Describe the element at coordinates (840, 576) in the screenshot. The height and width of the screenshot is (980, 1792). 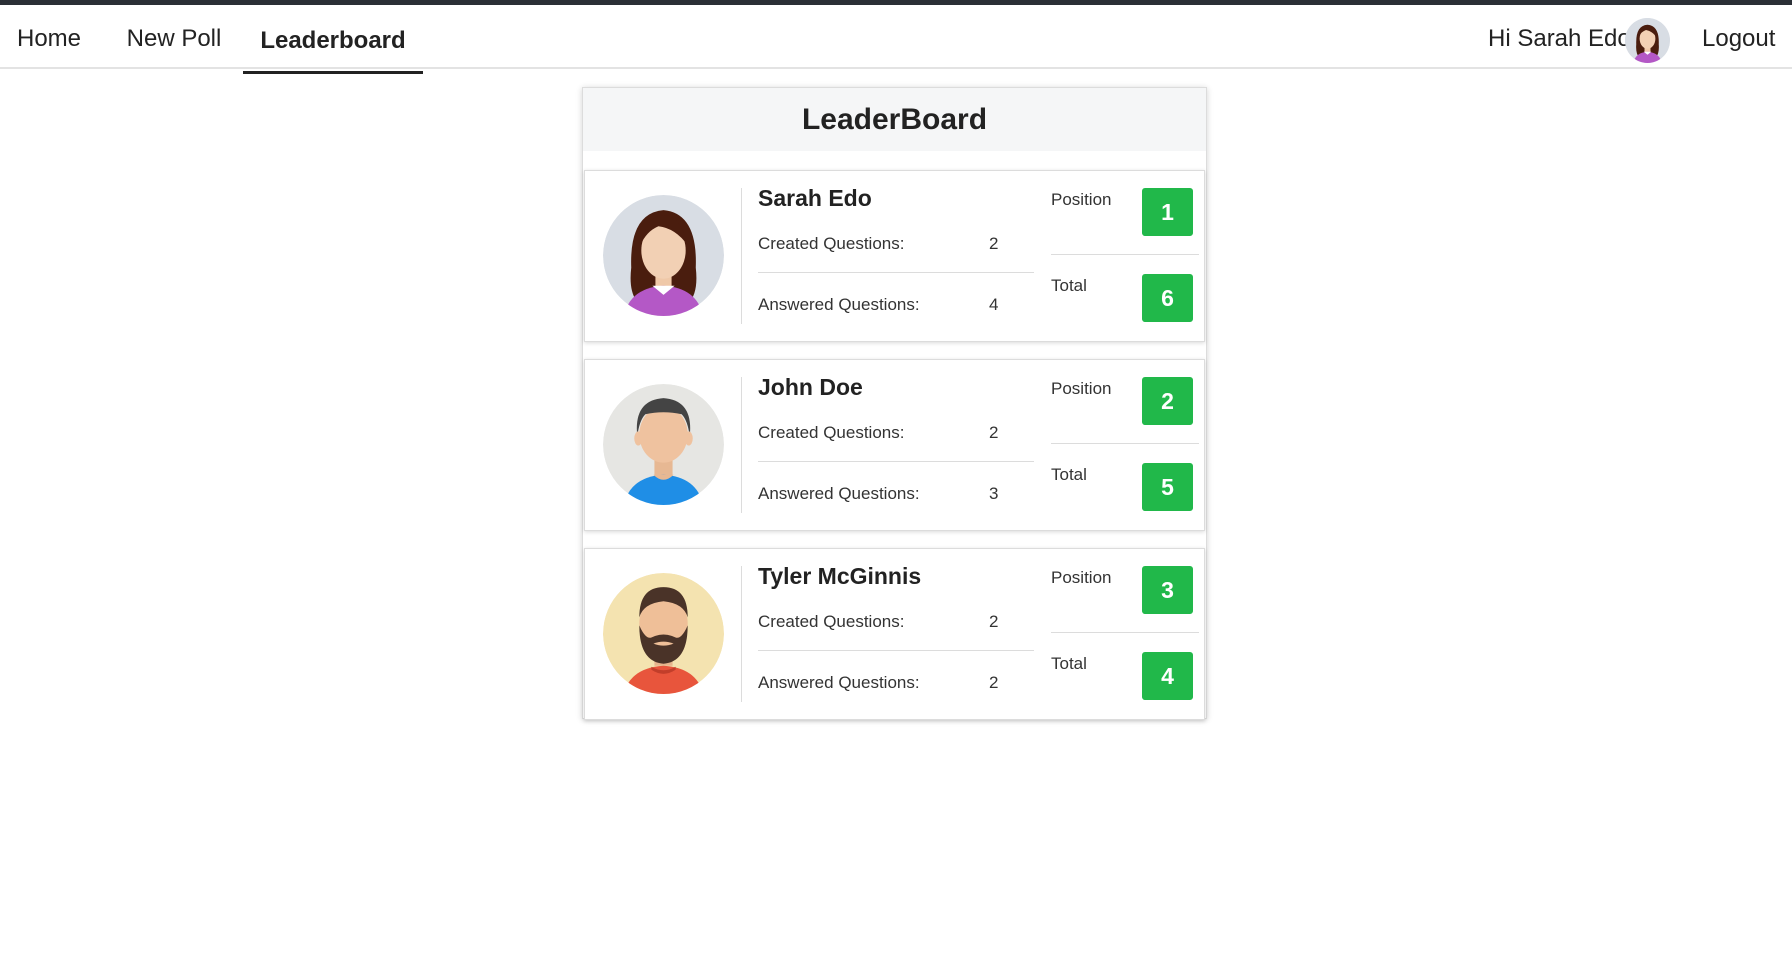
I see `user-name: Tyler McGinnis` at that location.